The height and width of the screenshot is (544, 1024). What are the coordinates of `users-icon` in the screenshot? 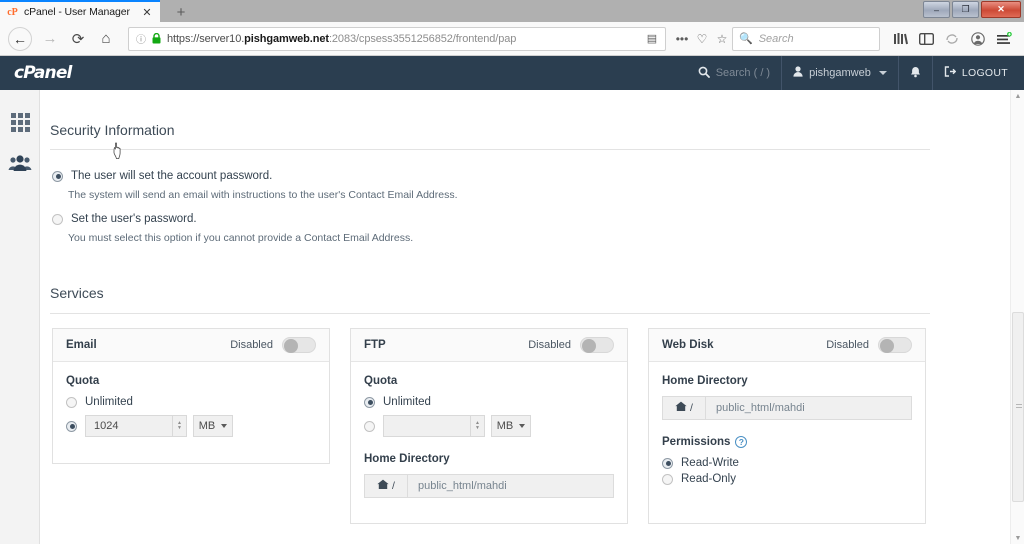 It's located at (20, 166).